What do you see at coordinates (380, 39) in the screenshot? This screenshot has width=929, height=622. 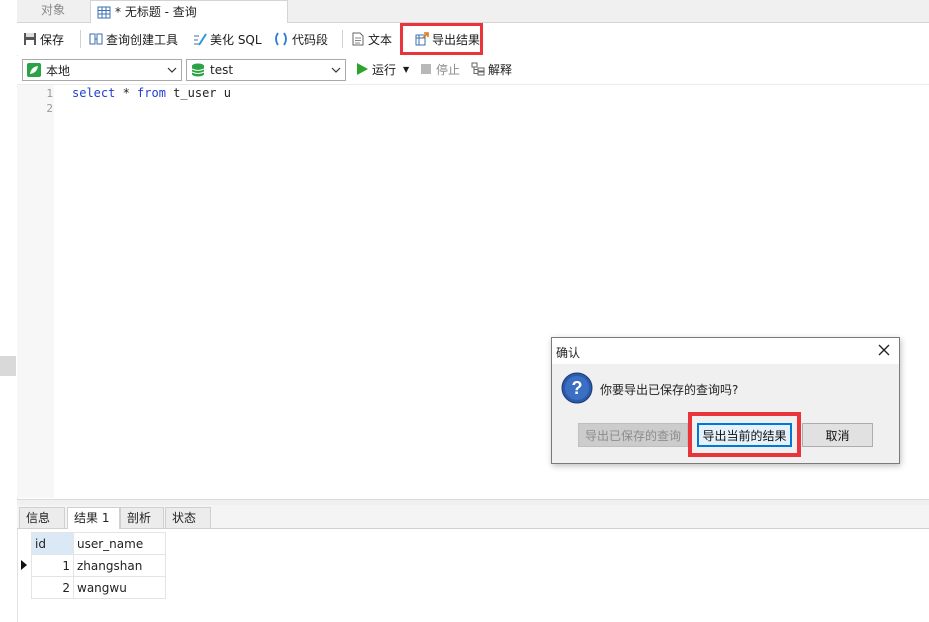 I see `text-label: 文本` at bounding box center [380, 39].